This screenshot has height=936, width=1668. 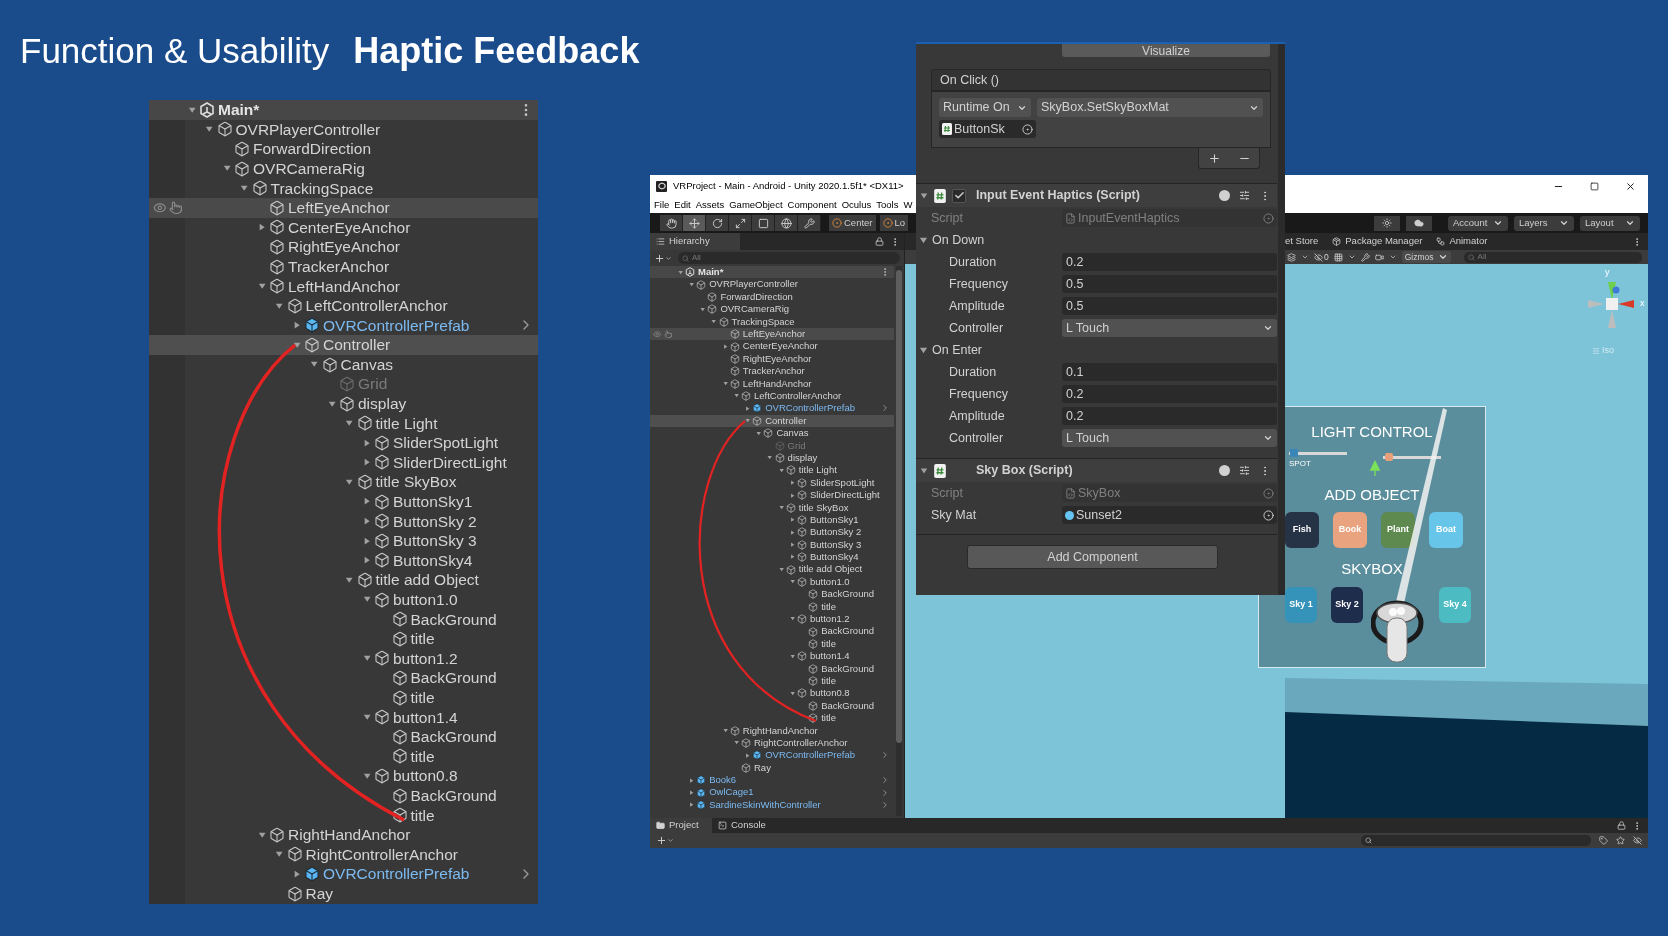 I want to click on star-icon, so click(x=1620, y=840).